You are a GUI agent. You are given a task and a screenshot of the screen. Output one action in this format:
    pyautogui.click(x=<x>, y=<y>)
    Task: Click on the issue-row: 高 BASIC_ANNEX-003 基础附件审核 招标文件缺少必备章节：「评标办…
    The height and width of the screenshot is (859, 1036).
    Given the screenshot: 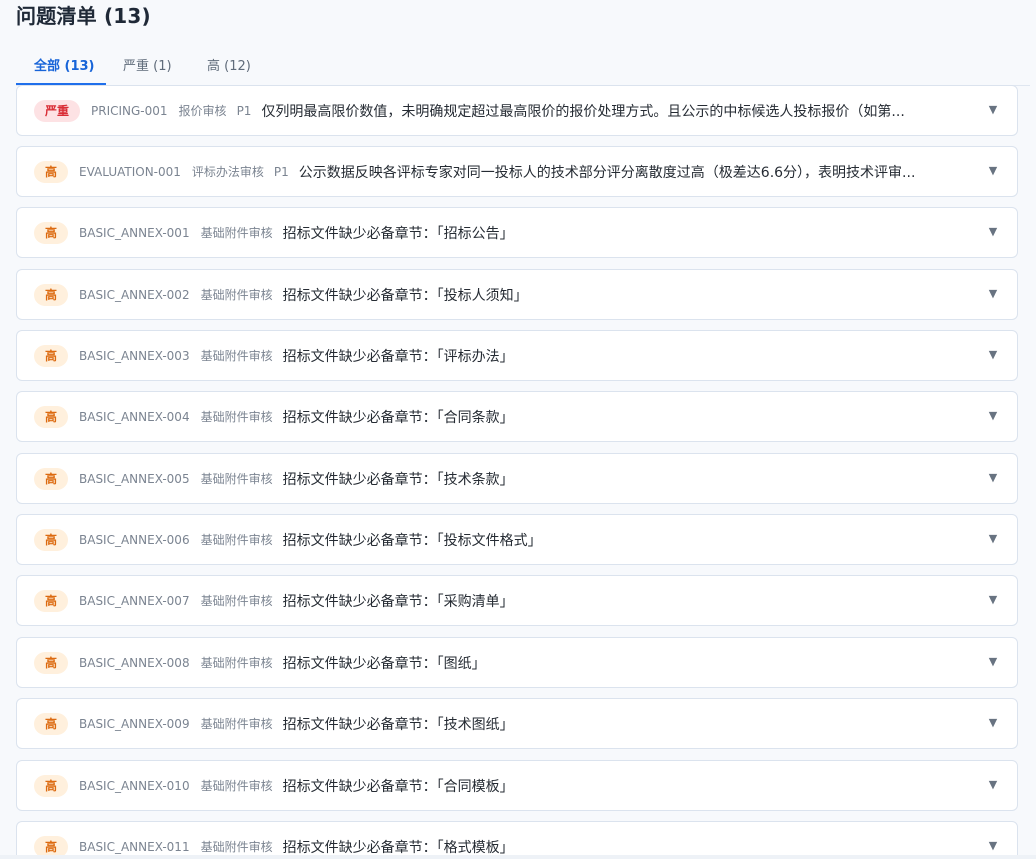 What is the action you would take?
    pyautogui.click(x=517, y=355)
    